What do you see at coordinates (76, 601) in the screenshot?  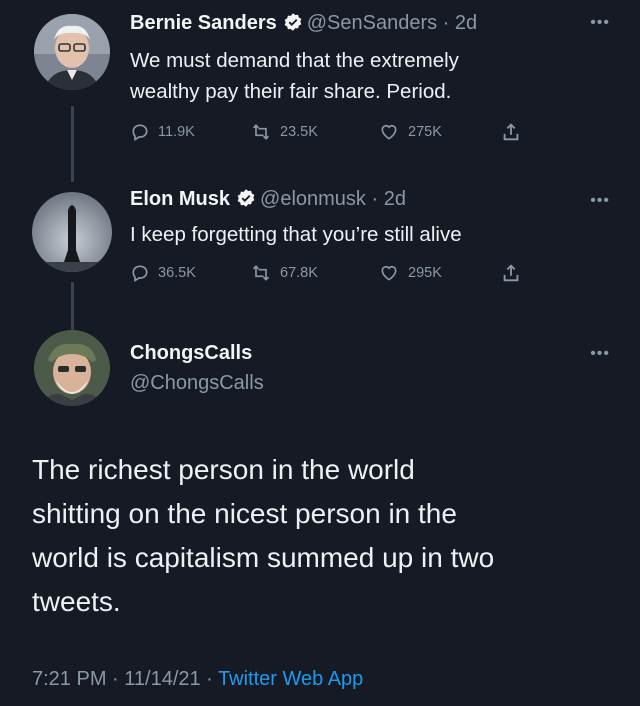 I see `tweet-text-line: tweets.` at bounding box center [76, 601].